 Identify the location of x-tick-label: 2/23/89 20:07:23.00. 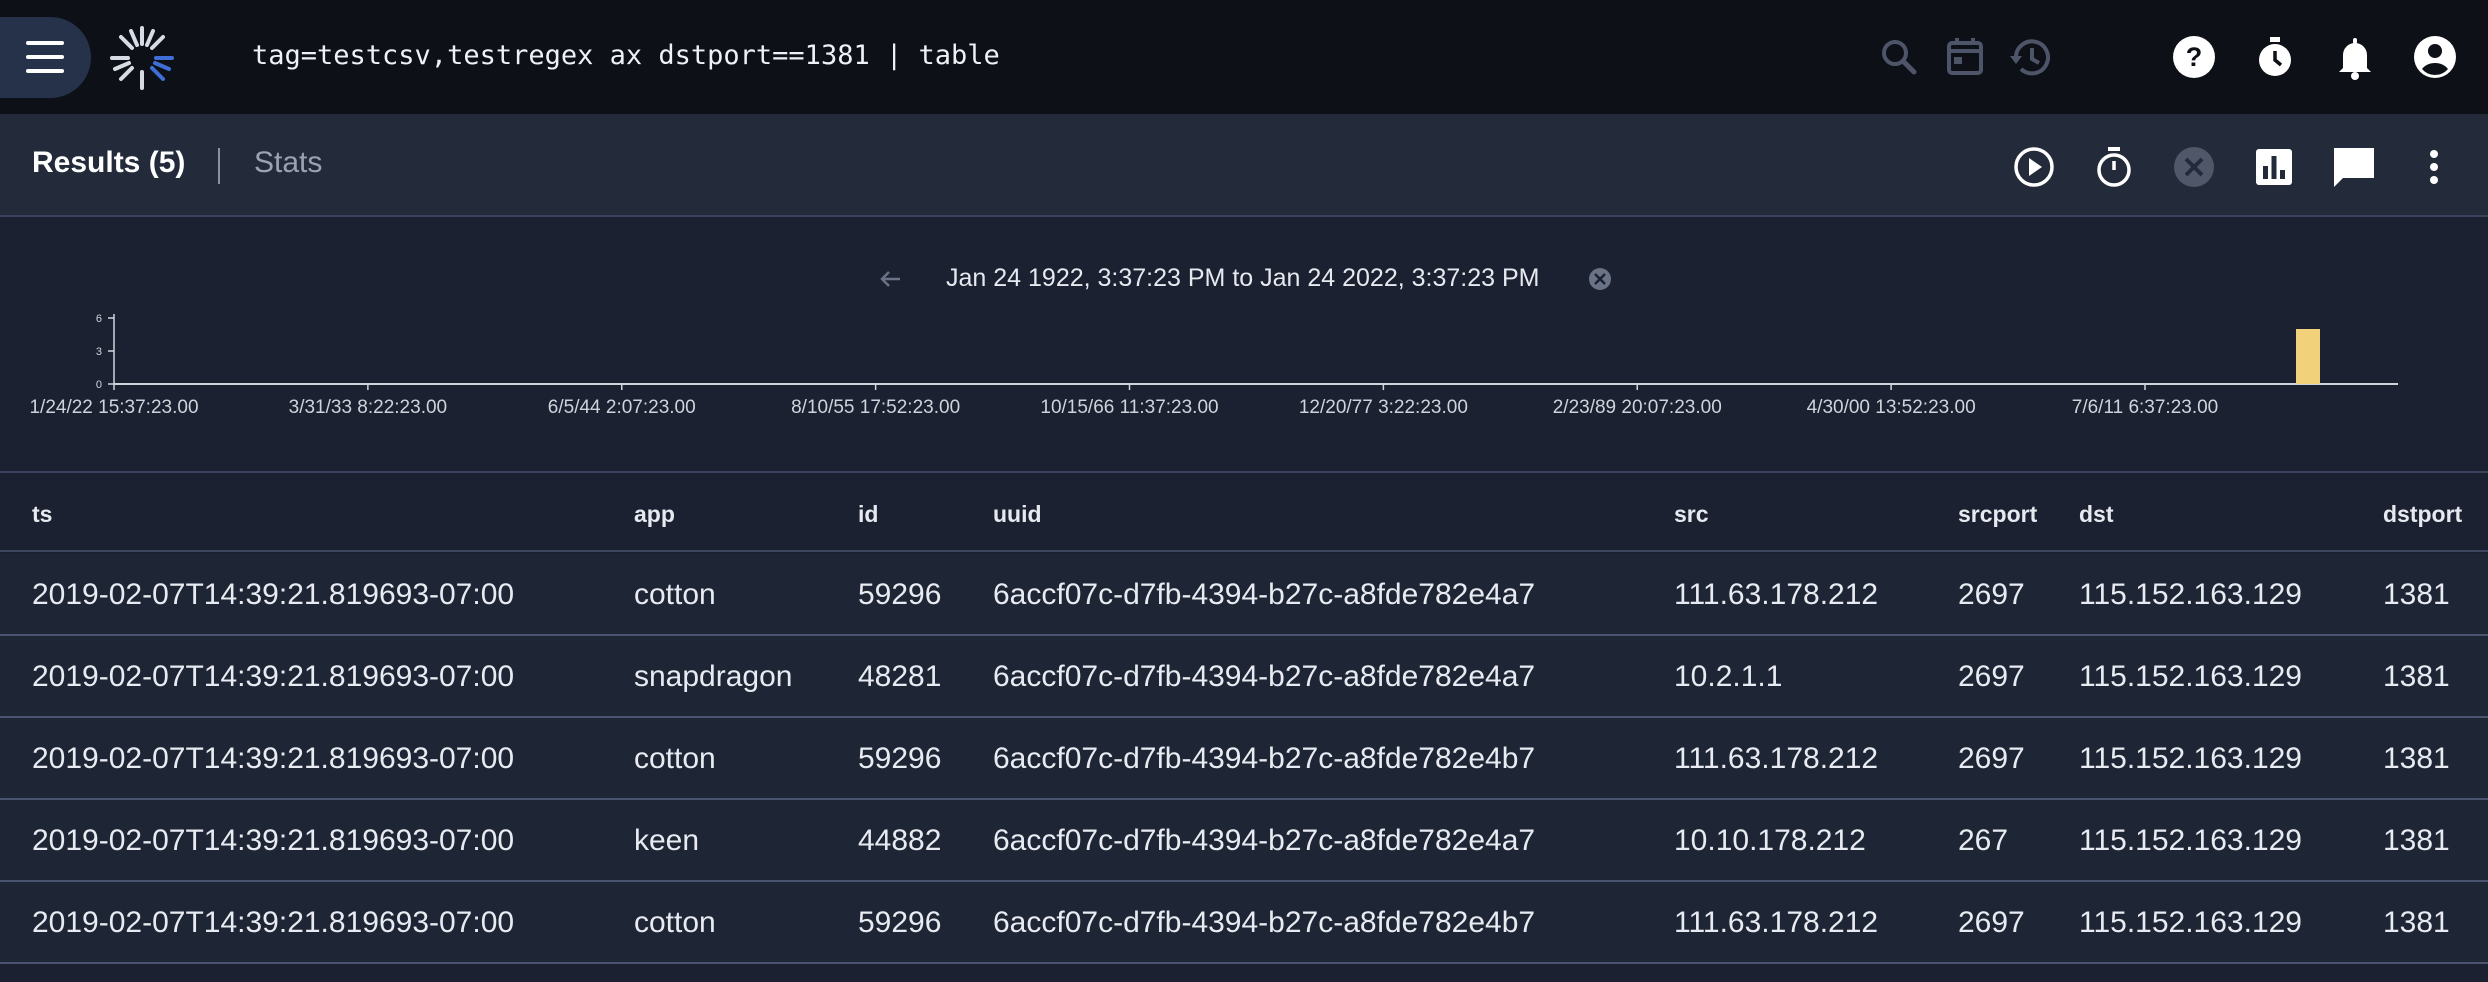
(1637, 407).